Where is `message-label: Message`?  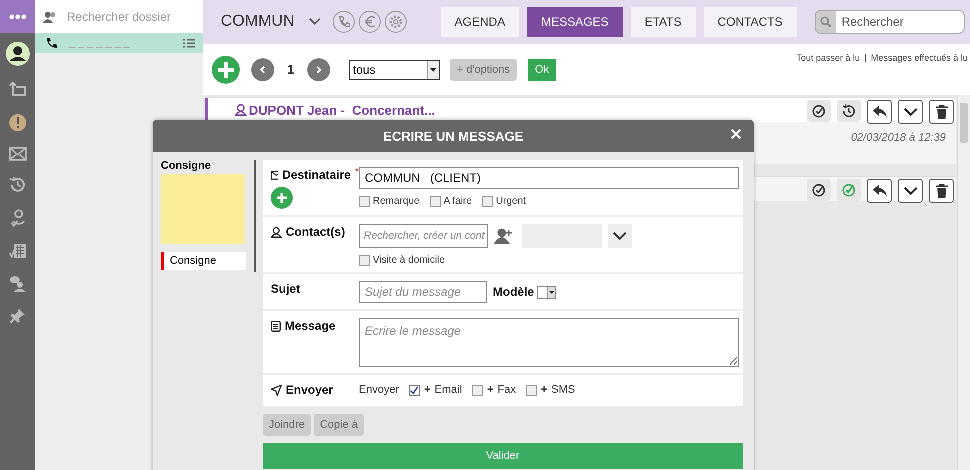
message-label: Message is located at coordinates (310, 326).